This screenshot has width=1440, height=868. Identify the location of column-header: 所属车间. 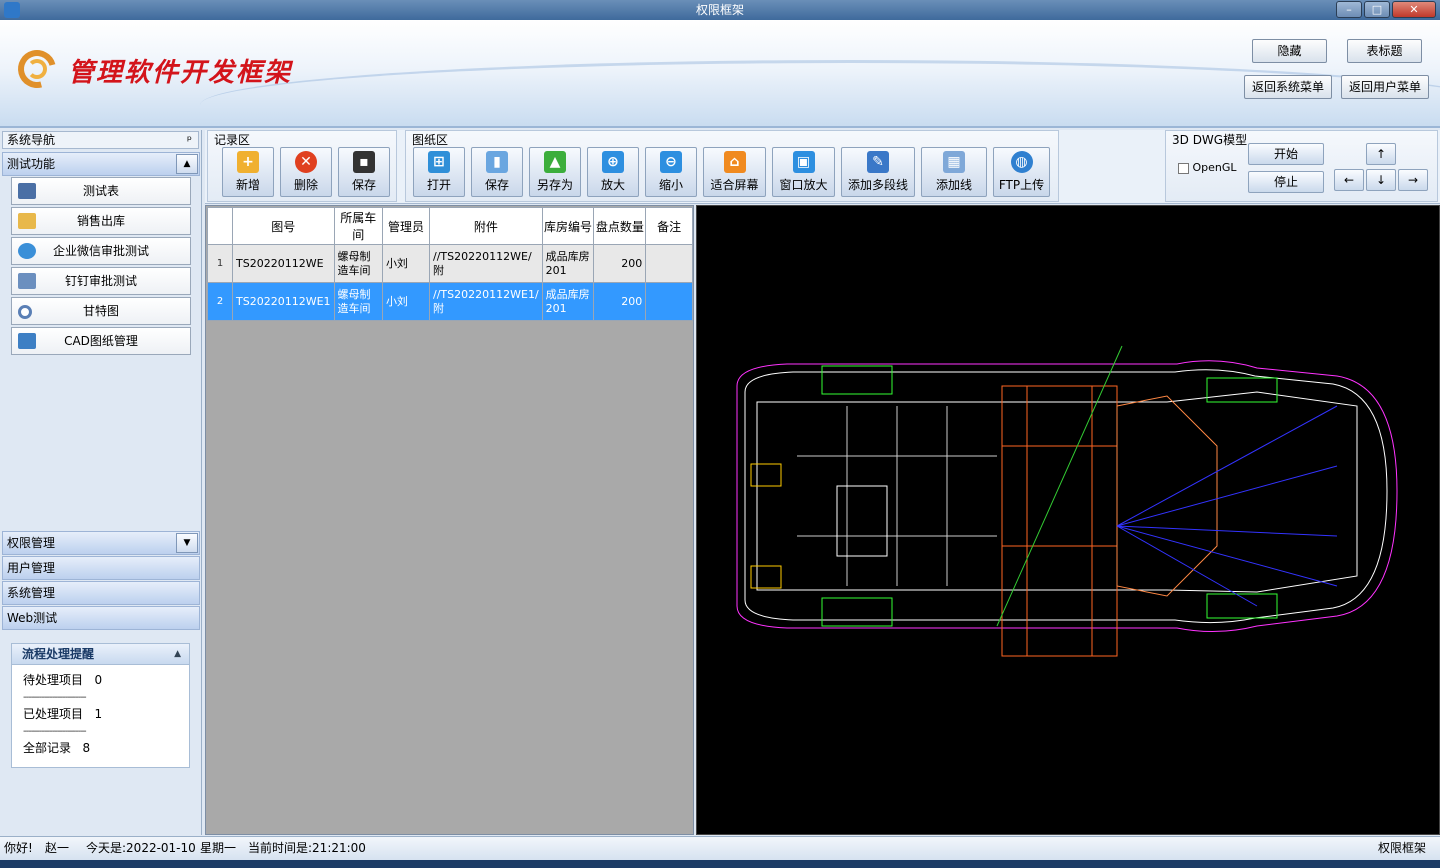
(358, 226).